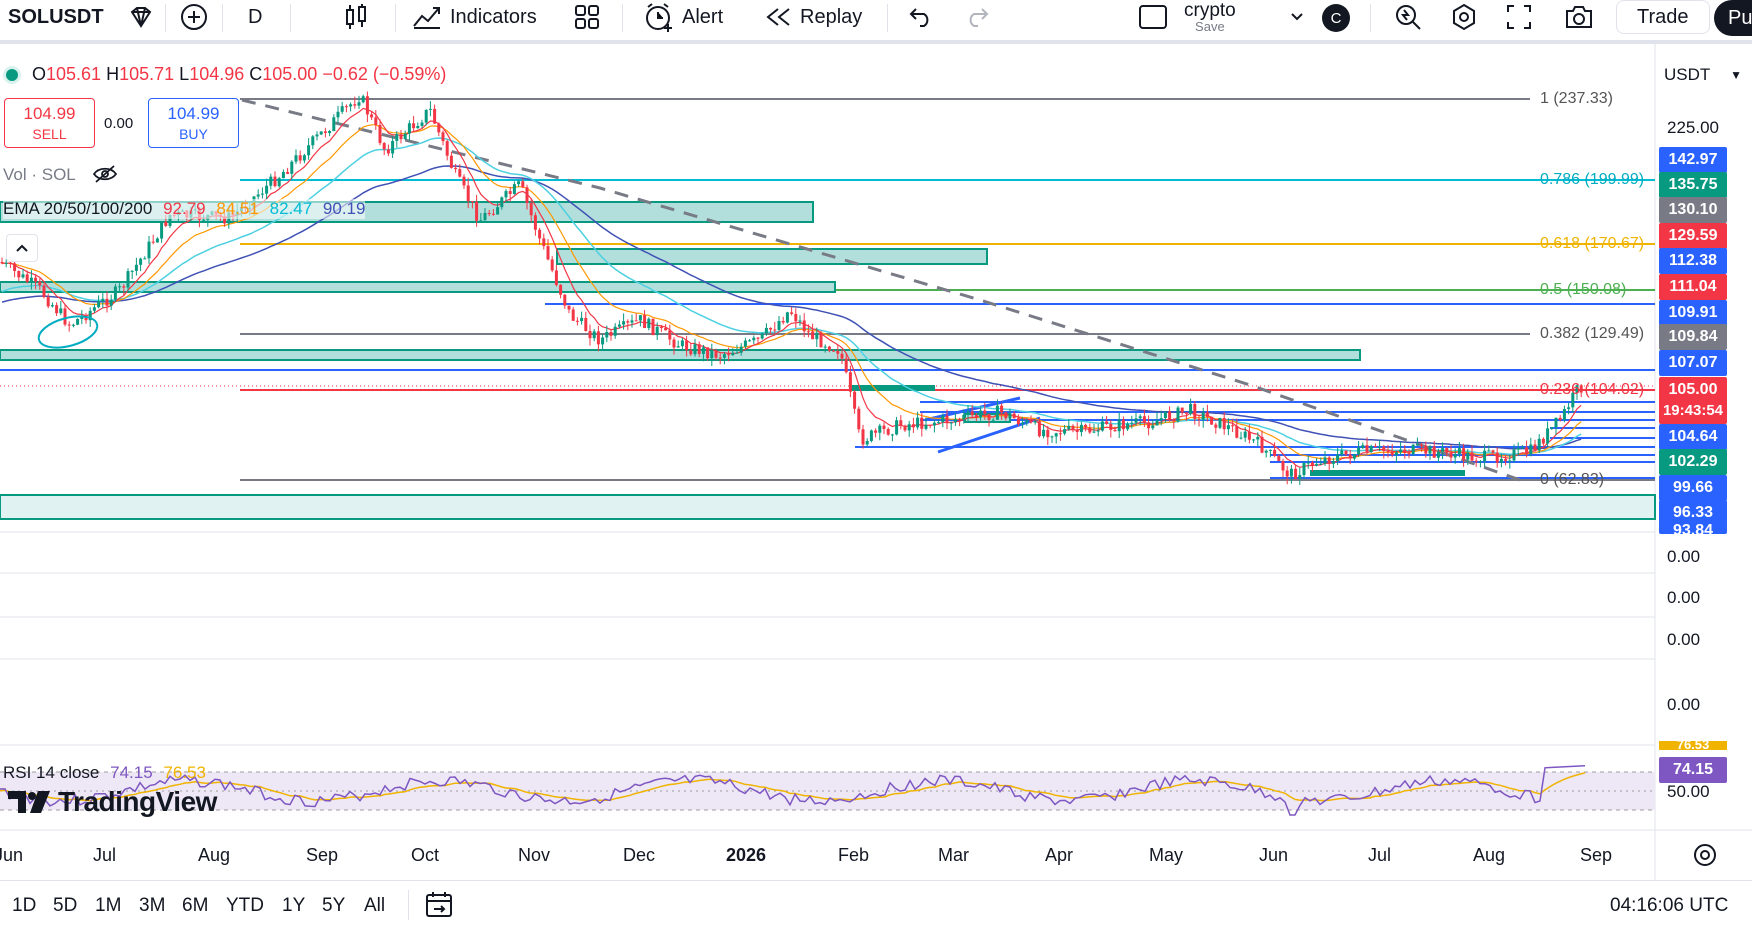 This screenshot has height=929, width=1752. Describe the element at coordinates (374, 906) in the screenshot. I see `range-all: All` at that location.